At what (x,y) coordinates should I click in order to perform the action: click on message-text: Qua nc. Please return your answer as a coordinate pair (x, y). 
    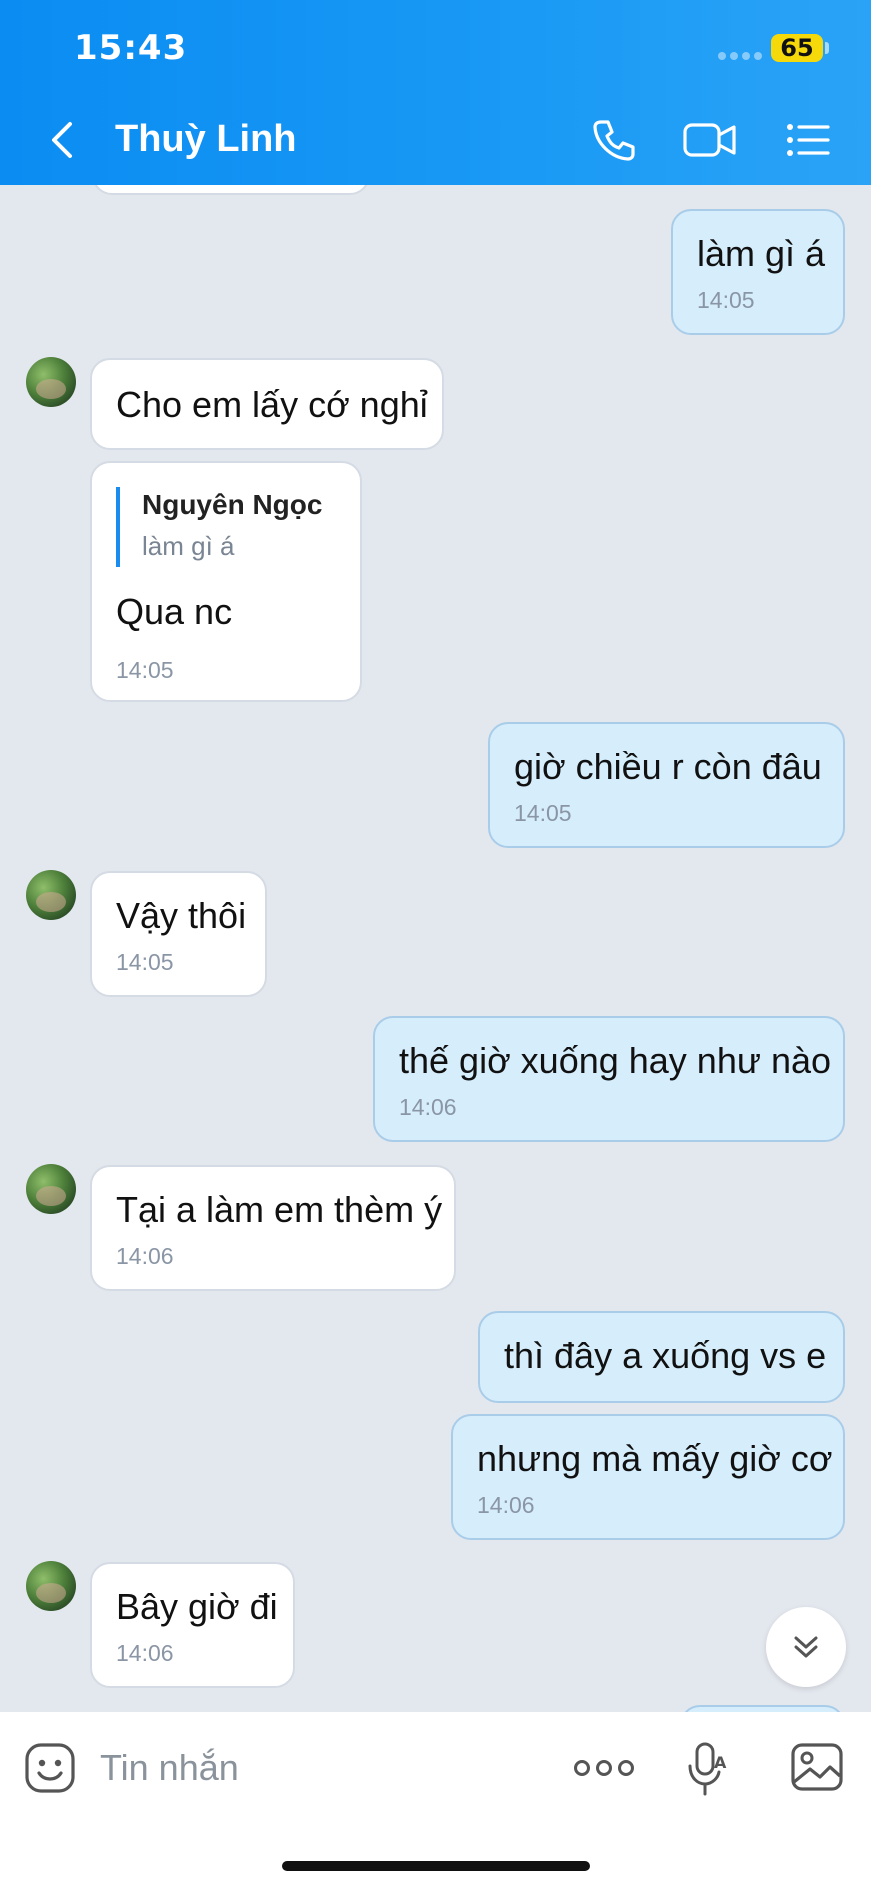
    Looking at the image, I should click on (174, 611).